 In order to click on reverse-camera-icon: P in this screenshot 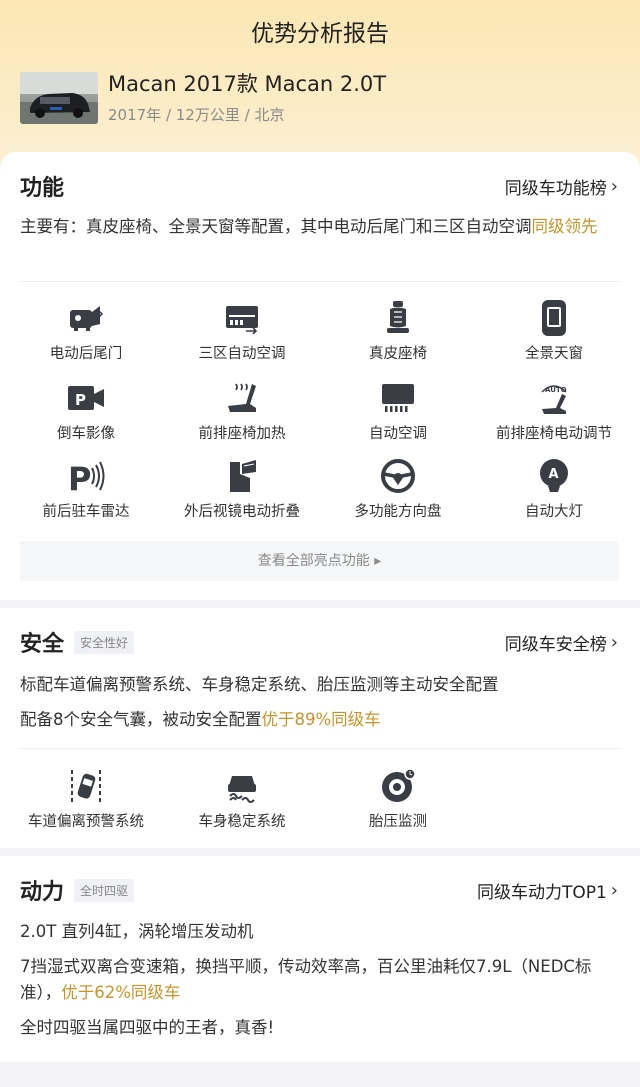, I will do `click(86, 398)`.